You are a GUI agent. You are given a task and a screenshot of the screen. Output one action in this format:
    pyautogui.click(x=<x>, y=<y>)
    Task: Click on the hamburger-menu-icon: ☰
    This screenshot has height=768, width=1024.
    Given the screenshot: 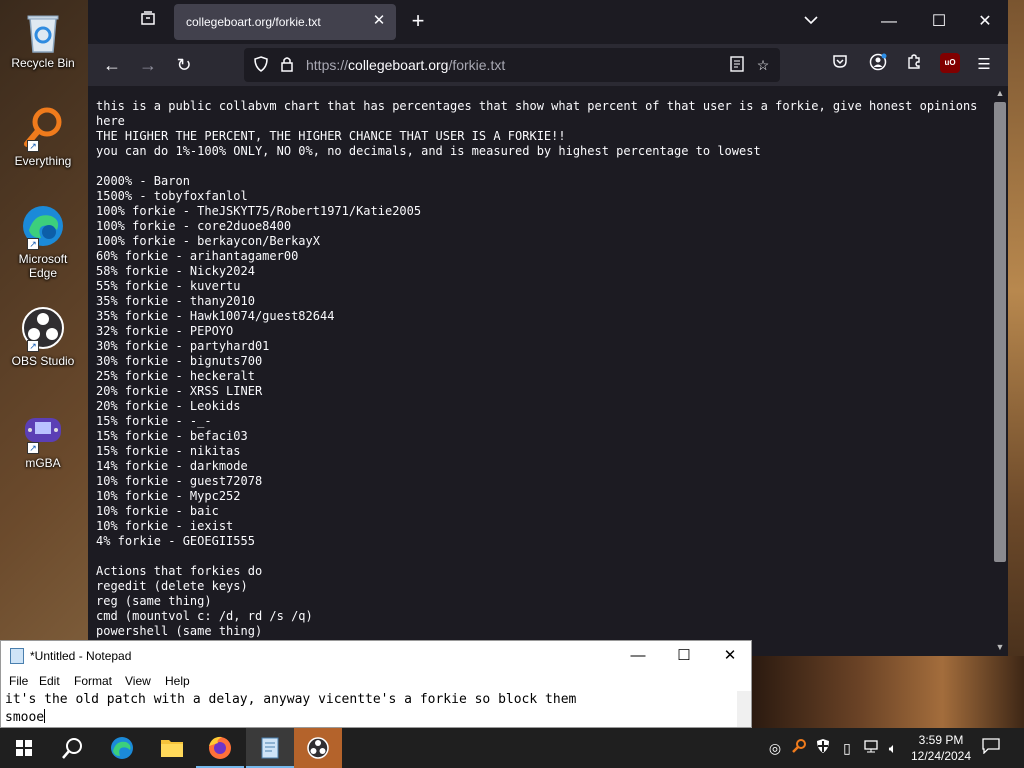 What is the action you would take?
    pyautogui.click(x=984, y=65)
    